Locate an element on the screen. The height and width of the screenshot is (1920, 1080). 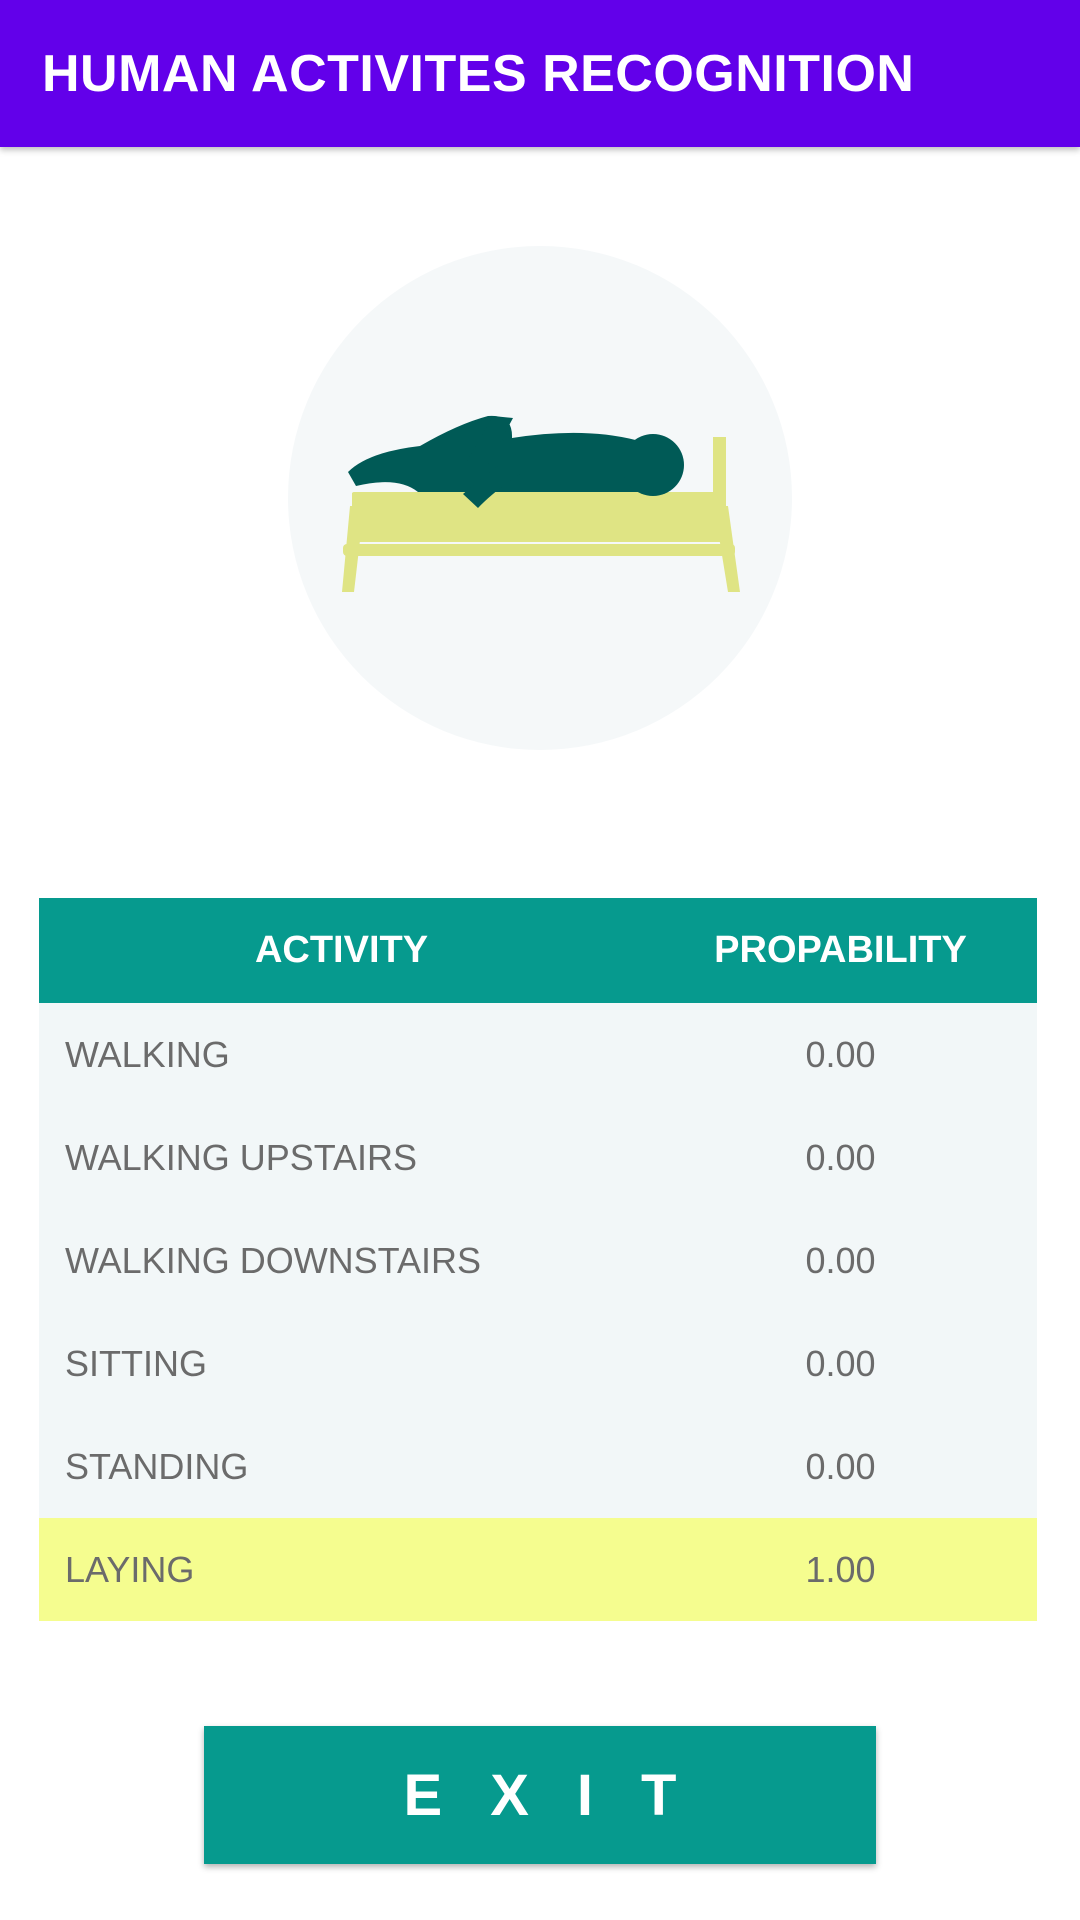
table-row: WALKING DOWNSTAIRS 0.00 is located at coordinates (538, 1260).